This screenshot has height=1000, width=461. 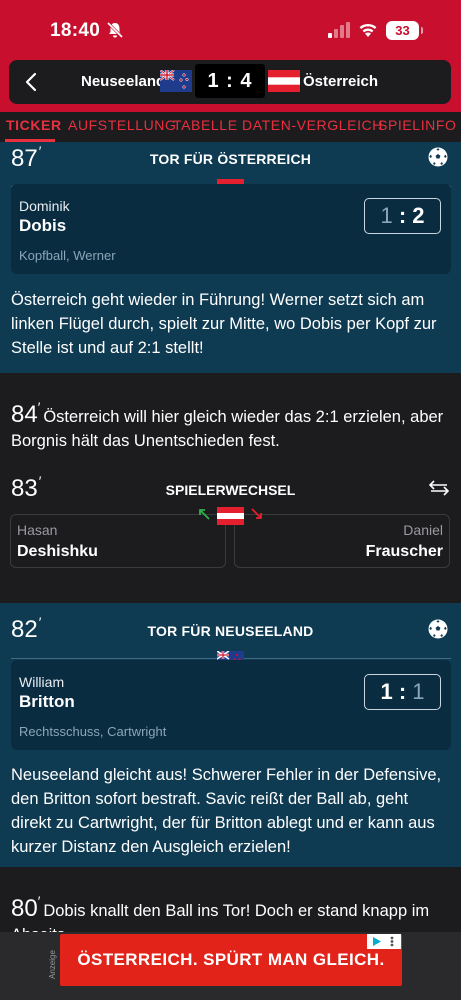 What do you see at coordinates (176, 81) in the screenshot?
I see `new-zealand-flag-icon` at bounding box center [176, 81].